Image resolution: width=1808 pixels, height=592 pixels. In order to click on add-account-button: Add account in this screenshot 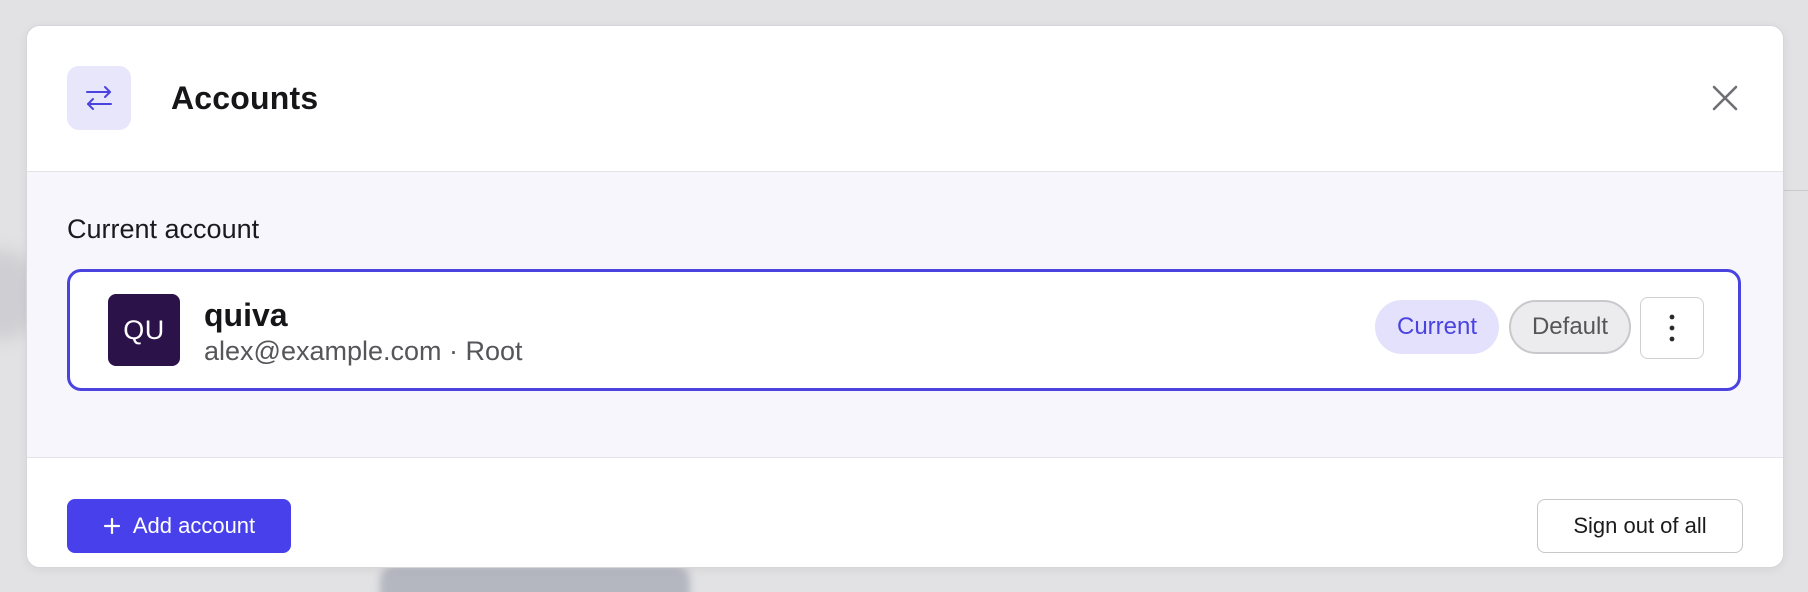, I will do `click(179, 526)`.